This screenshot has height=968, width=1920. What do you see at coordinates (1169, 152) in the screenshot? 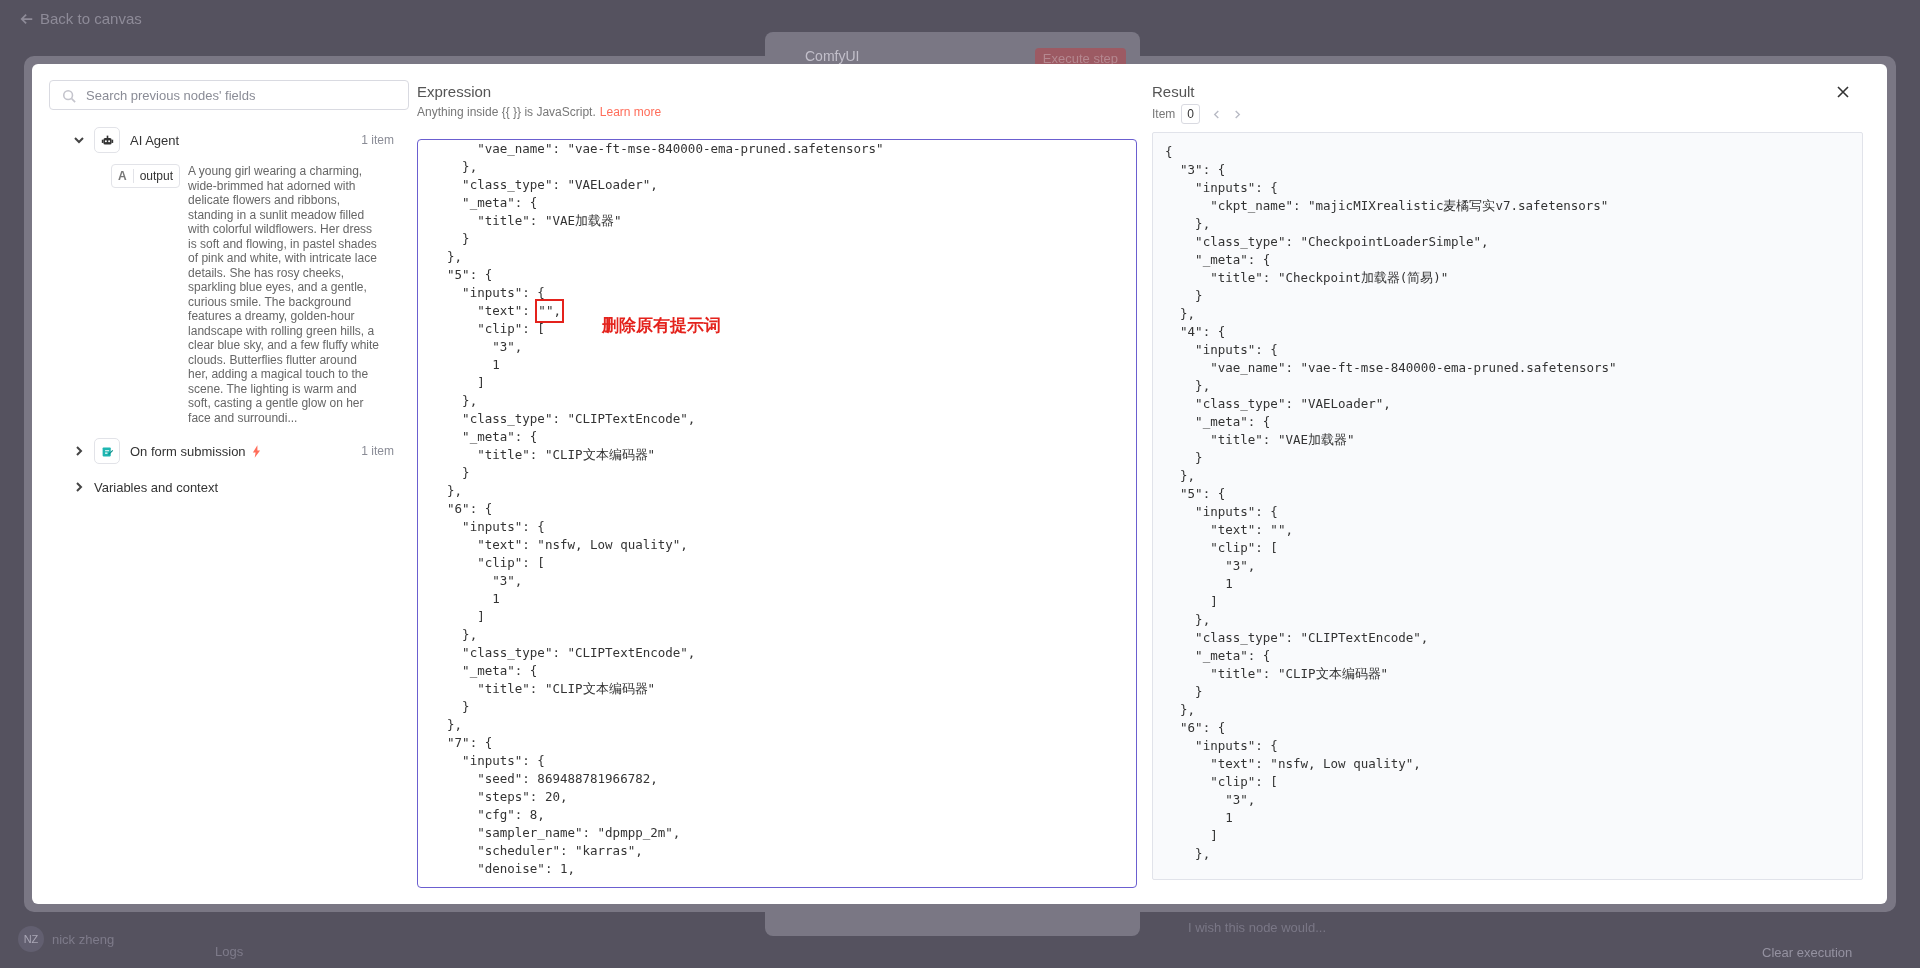
I see `code-line: {` at bounding box center [1169, 152].